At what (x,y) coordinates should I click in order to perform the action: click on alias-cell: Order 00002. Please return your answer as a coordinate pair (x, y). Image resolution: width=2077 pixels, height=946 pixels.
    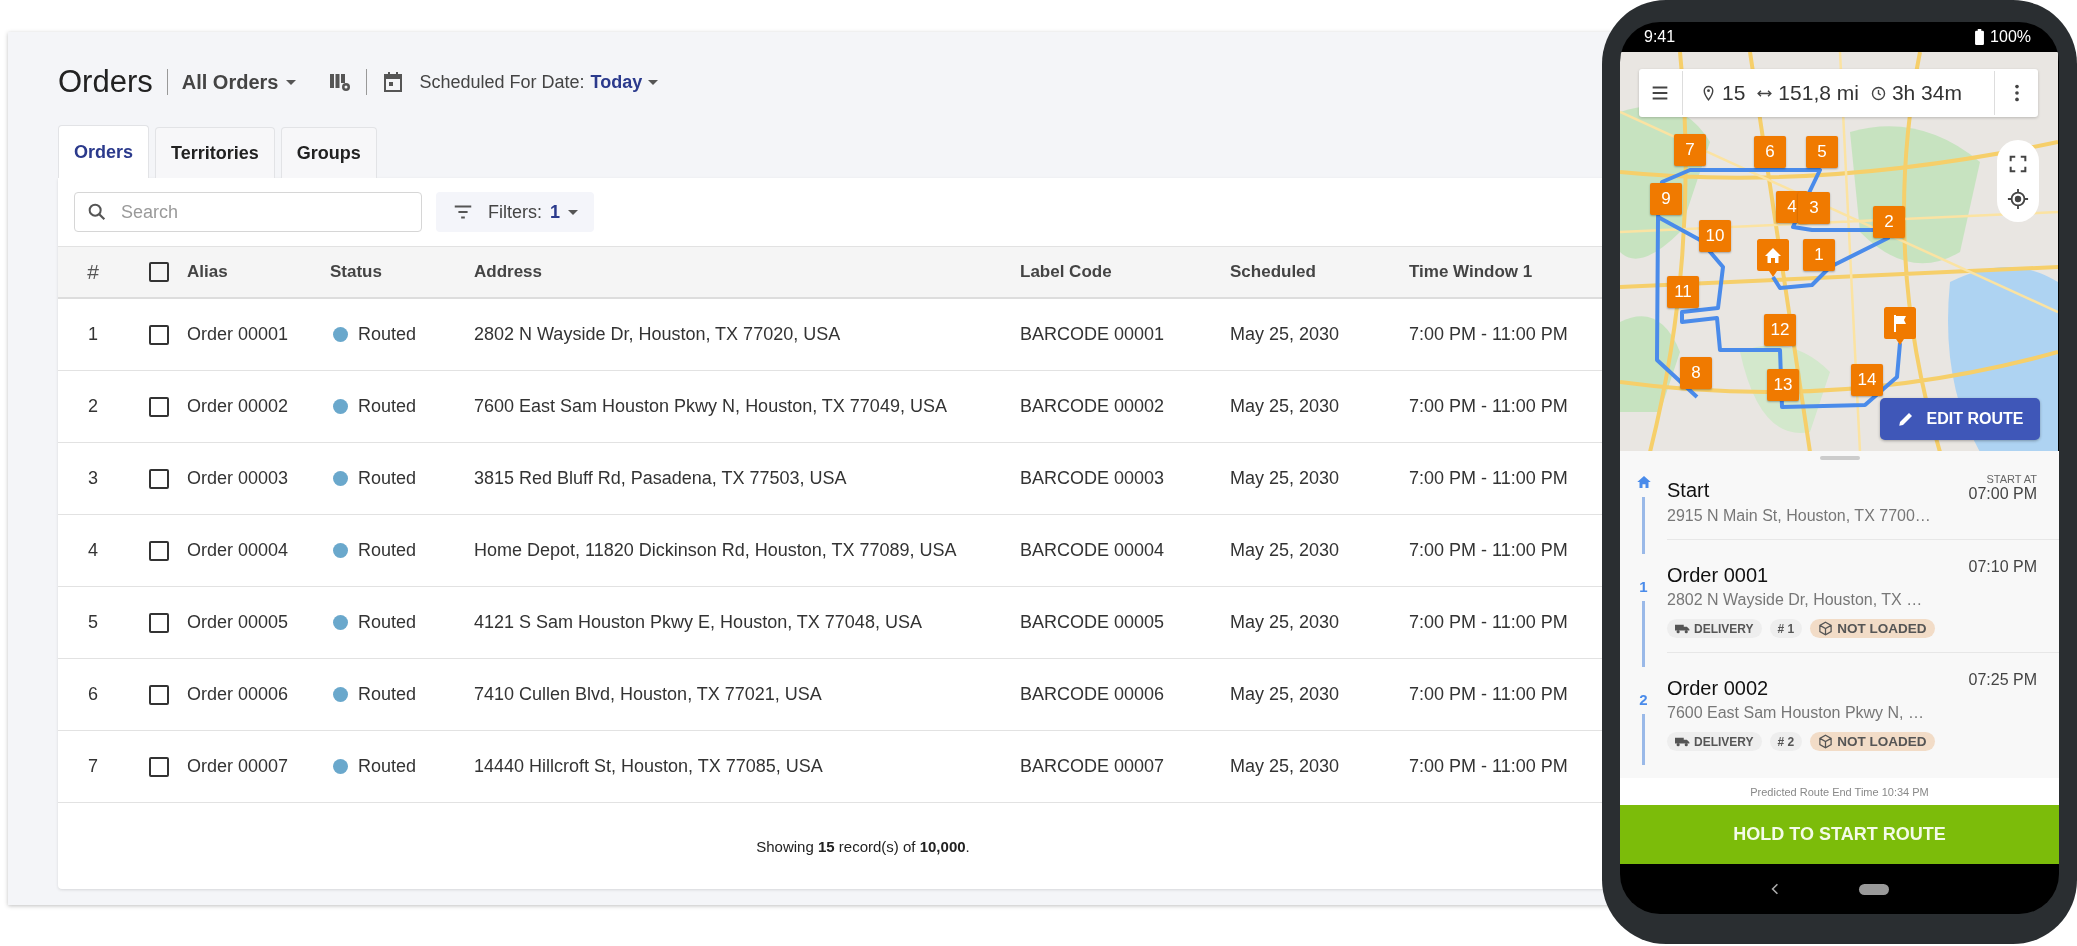
    Looking at the image, I should click on (238, 406).